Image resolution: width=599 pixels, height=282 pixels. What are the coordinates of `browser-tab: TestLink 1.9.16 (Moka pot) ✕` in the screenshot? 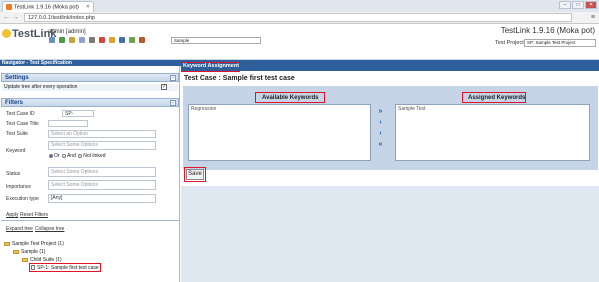 It's located at (48, 6).